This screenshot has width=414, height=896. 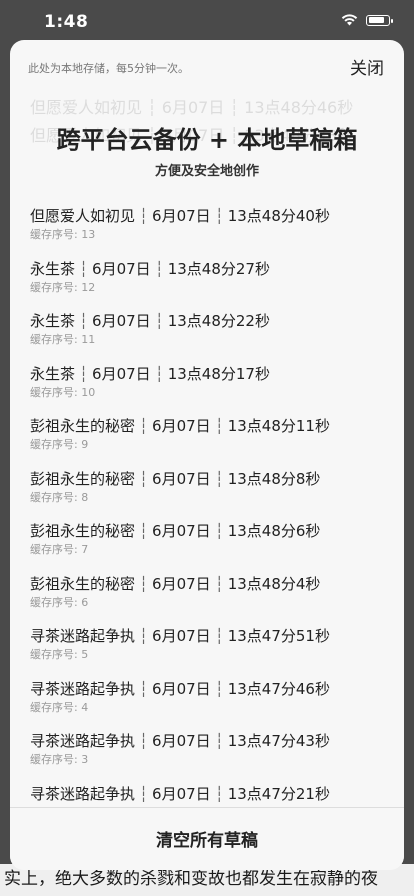 I want to click on draft-title: 彭祖永生的秘密 ┆ 6月07日 ┆ 13点48分4秒, so click(x=217, y=581).